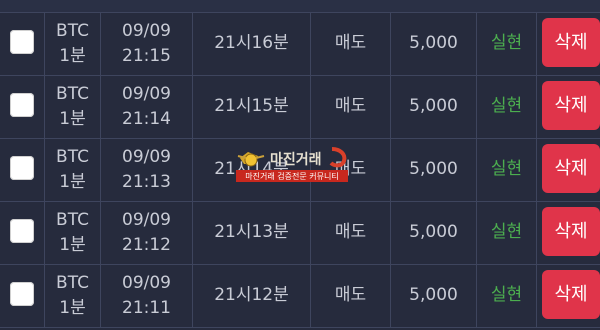  I want to click on table-header, so click(300, 6).